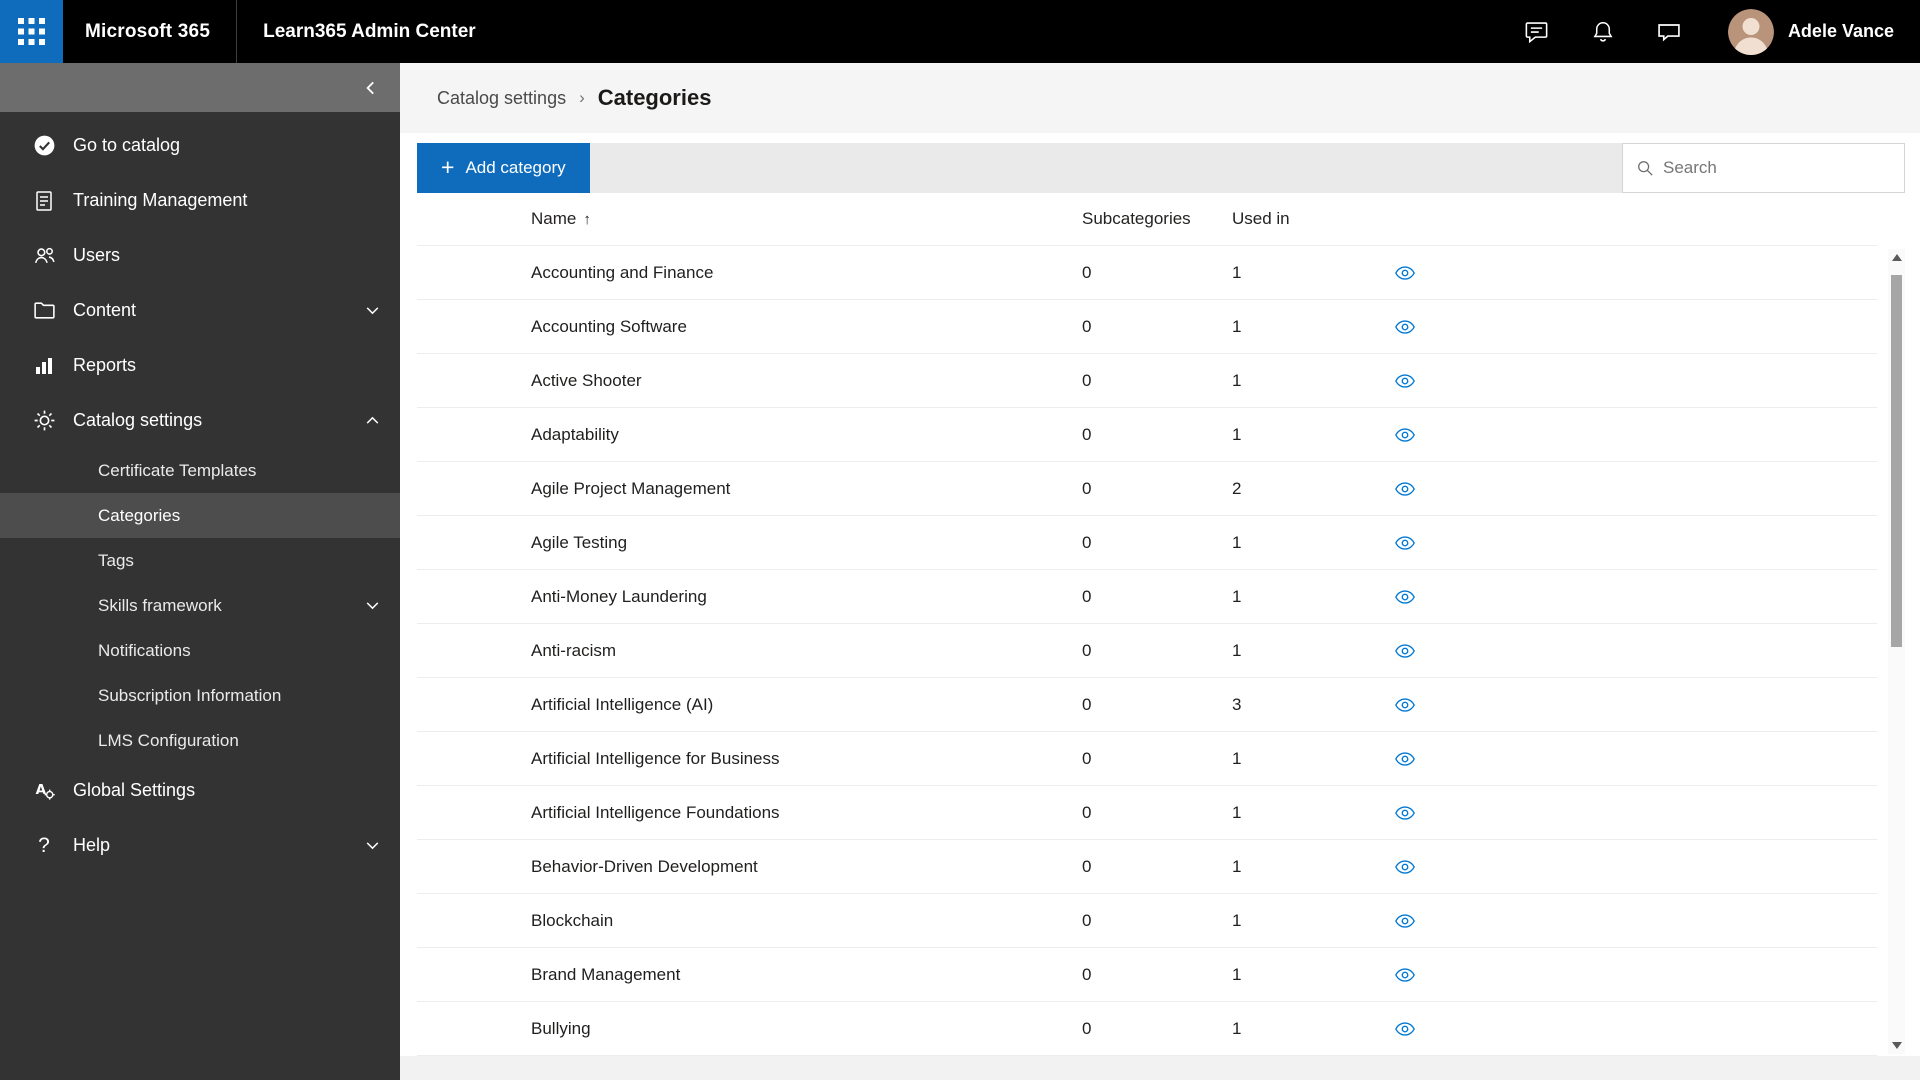 The image size is (1920, 1080). What do you see at coordinates (200, 145) in the screenshot?
I see `sidebar-item-go-to-catalog: Go to catalog` at bounding box center [200, 145].